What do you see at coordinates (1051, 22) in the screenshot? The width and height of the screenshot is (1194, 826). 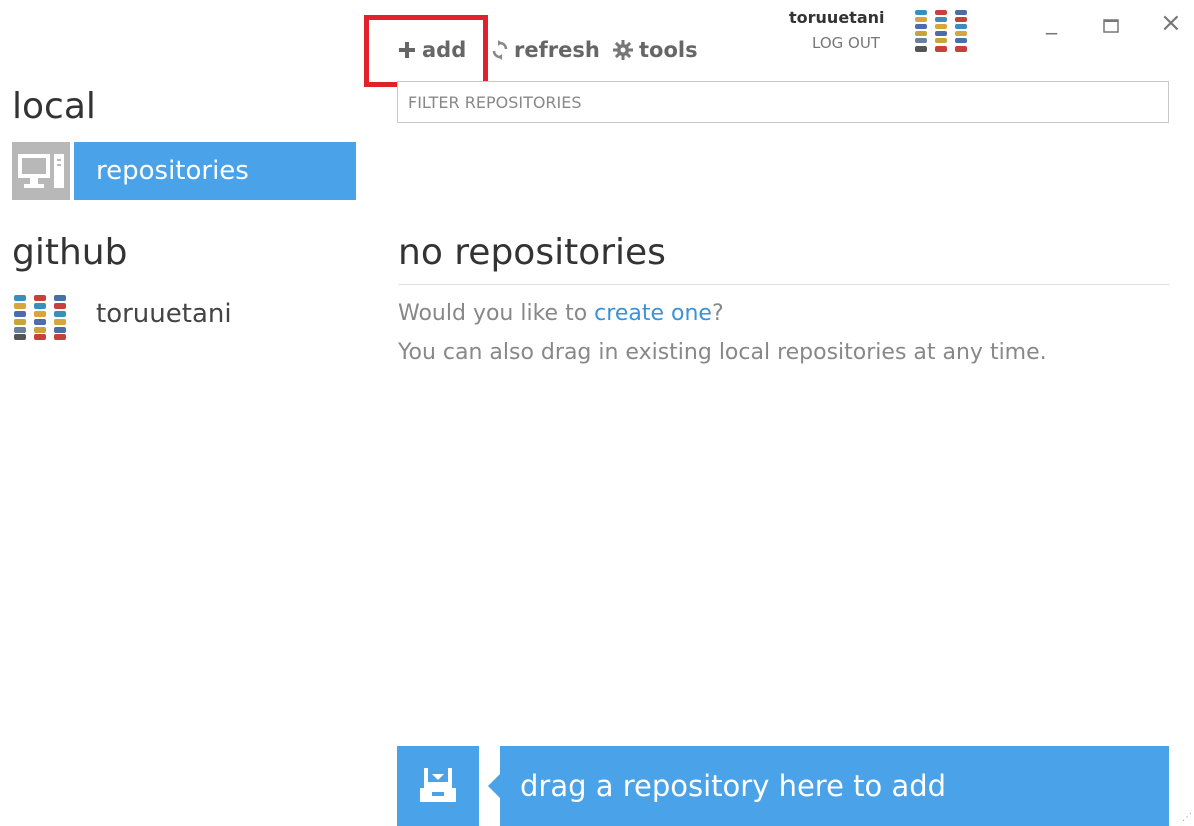 I see `minimize-button: _` at bounding box center [1051, 22].